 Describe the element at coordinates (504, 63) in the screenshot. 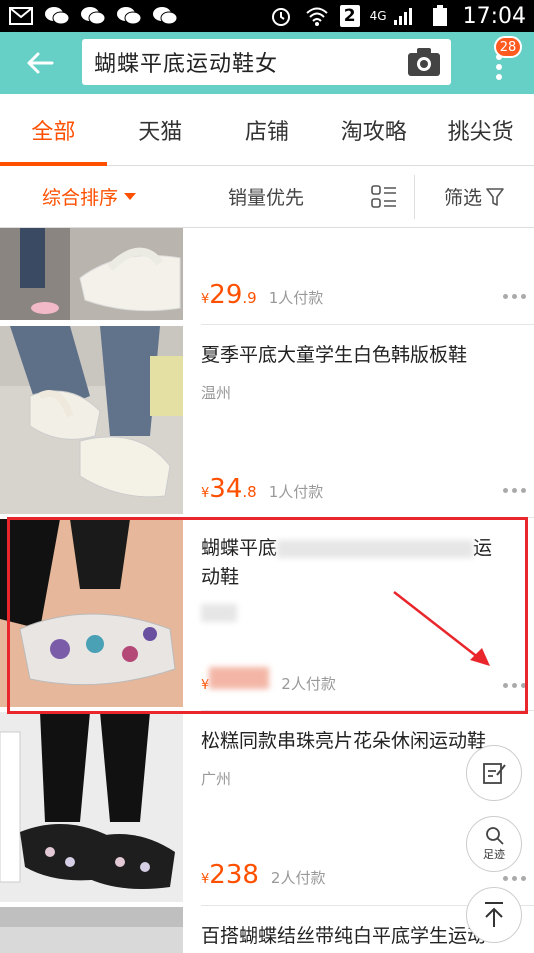

I see `more-menu-button: 28` at that location.